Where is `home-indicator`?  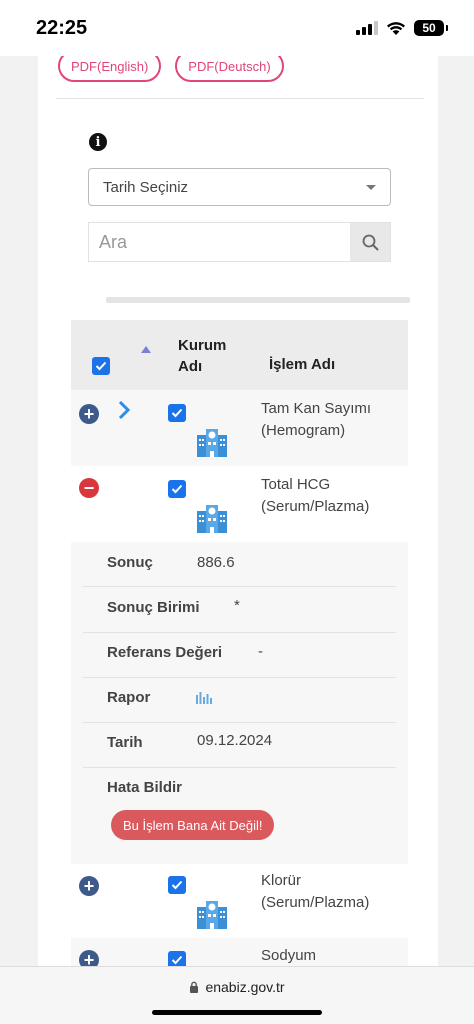 home-indicator is located at coordinates (237, 1012).